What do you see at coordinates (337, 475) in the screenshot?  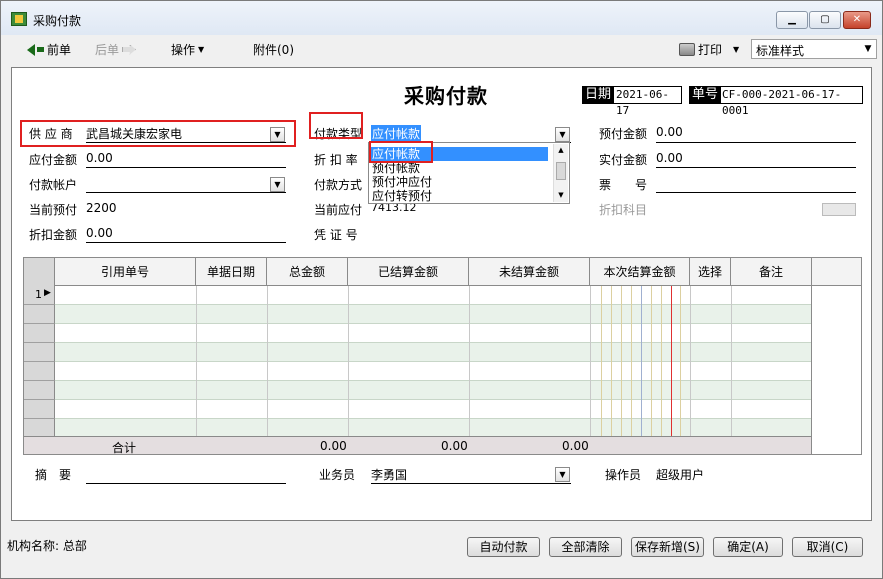 I see `salesman-label: 业务员` at bounding box center [337, 475].